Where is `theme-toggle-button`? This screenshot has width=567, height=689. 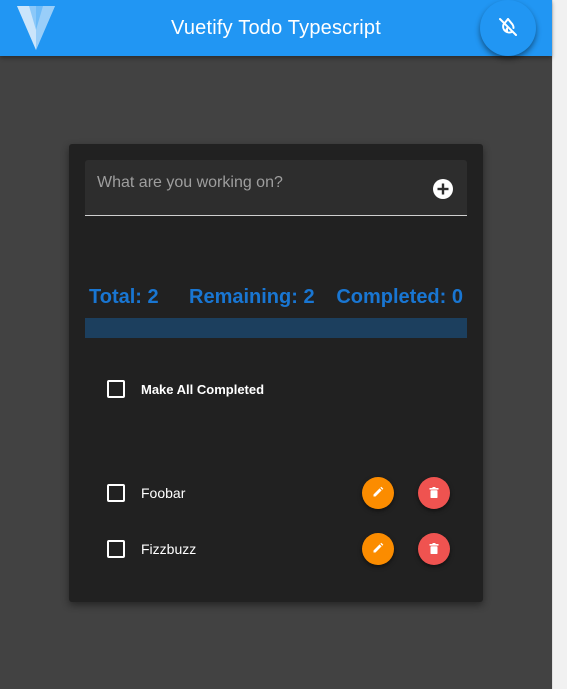
theme-toggle-button is located at coordinates (508, 28).